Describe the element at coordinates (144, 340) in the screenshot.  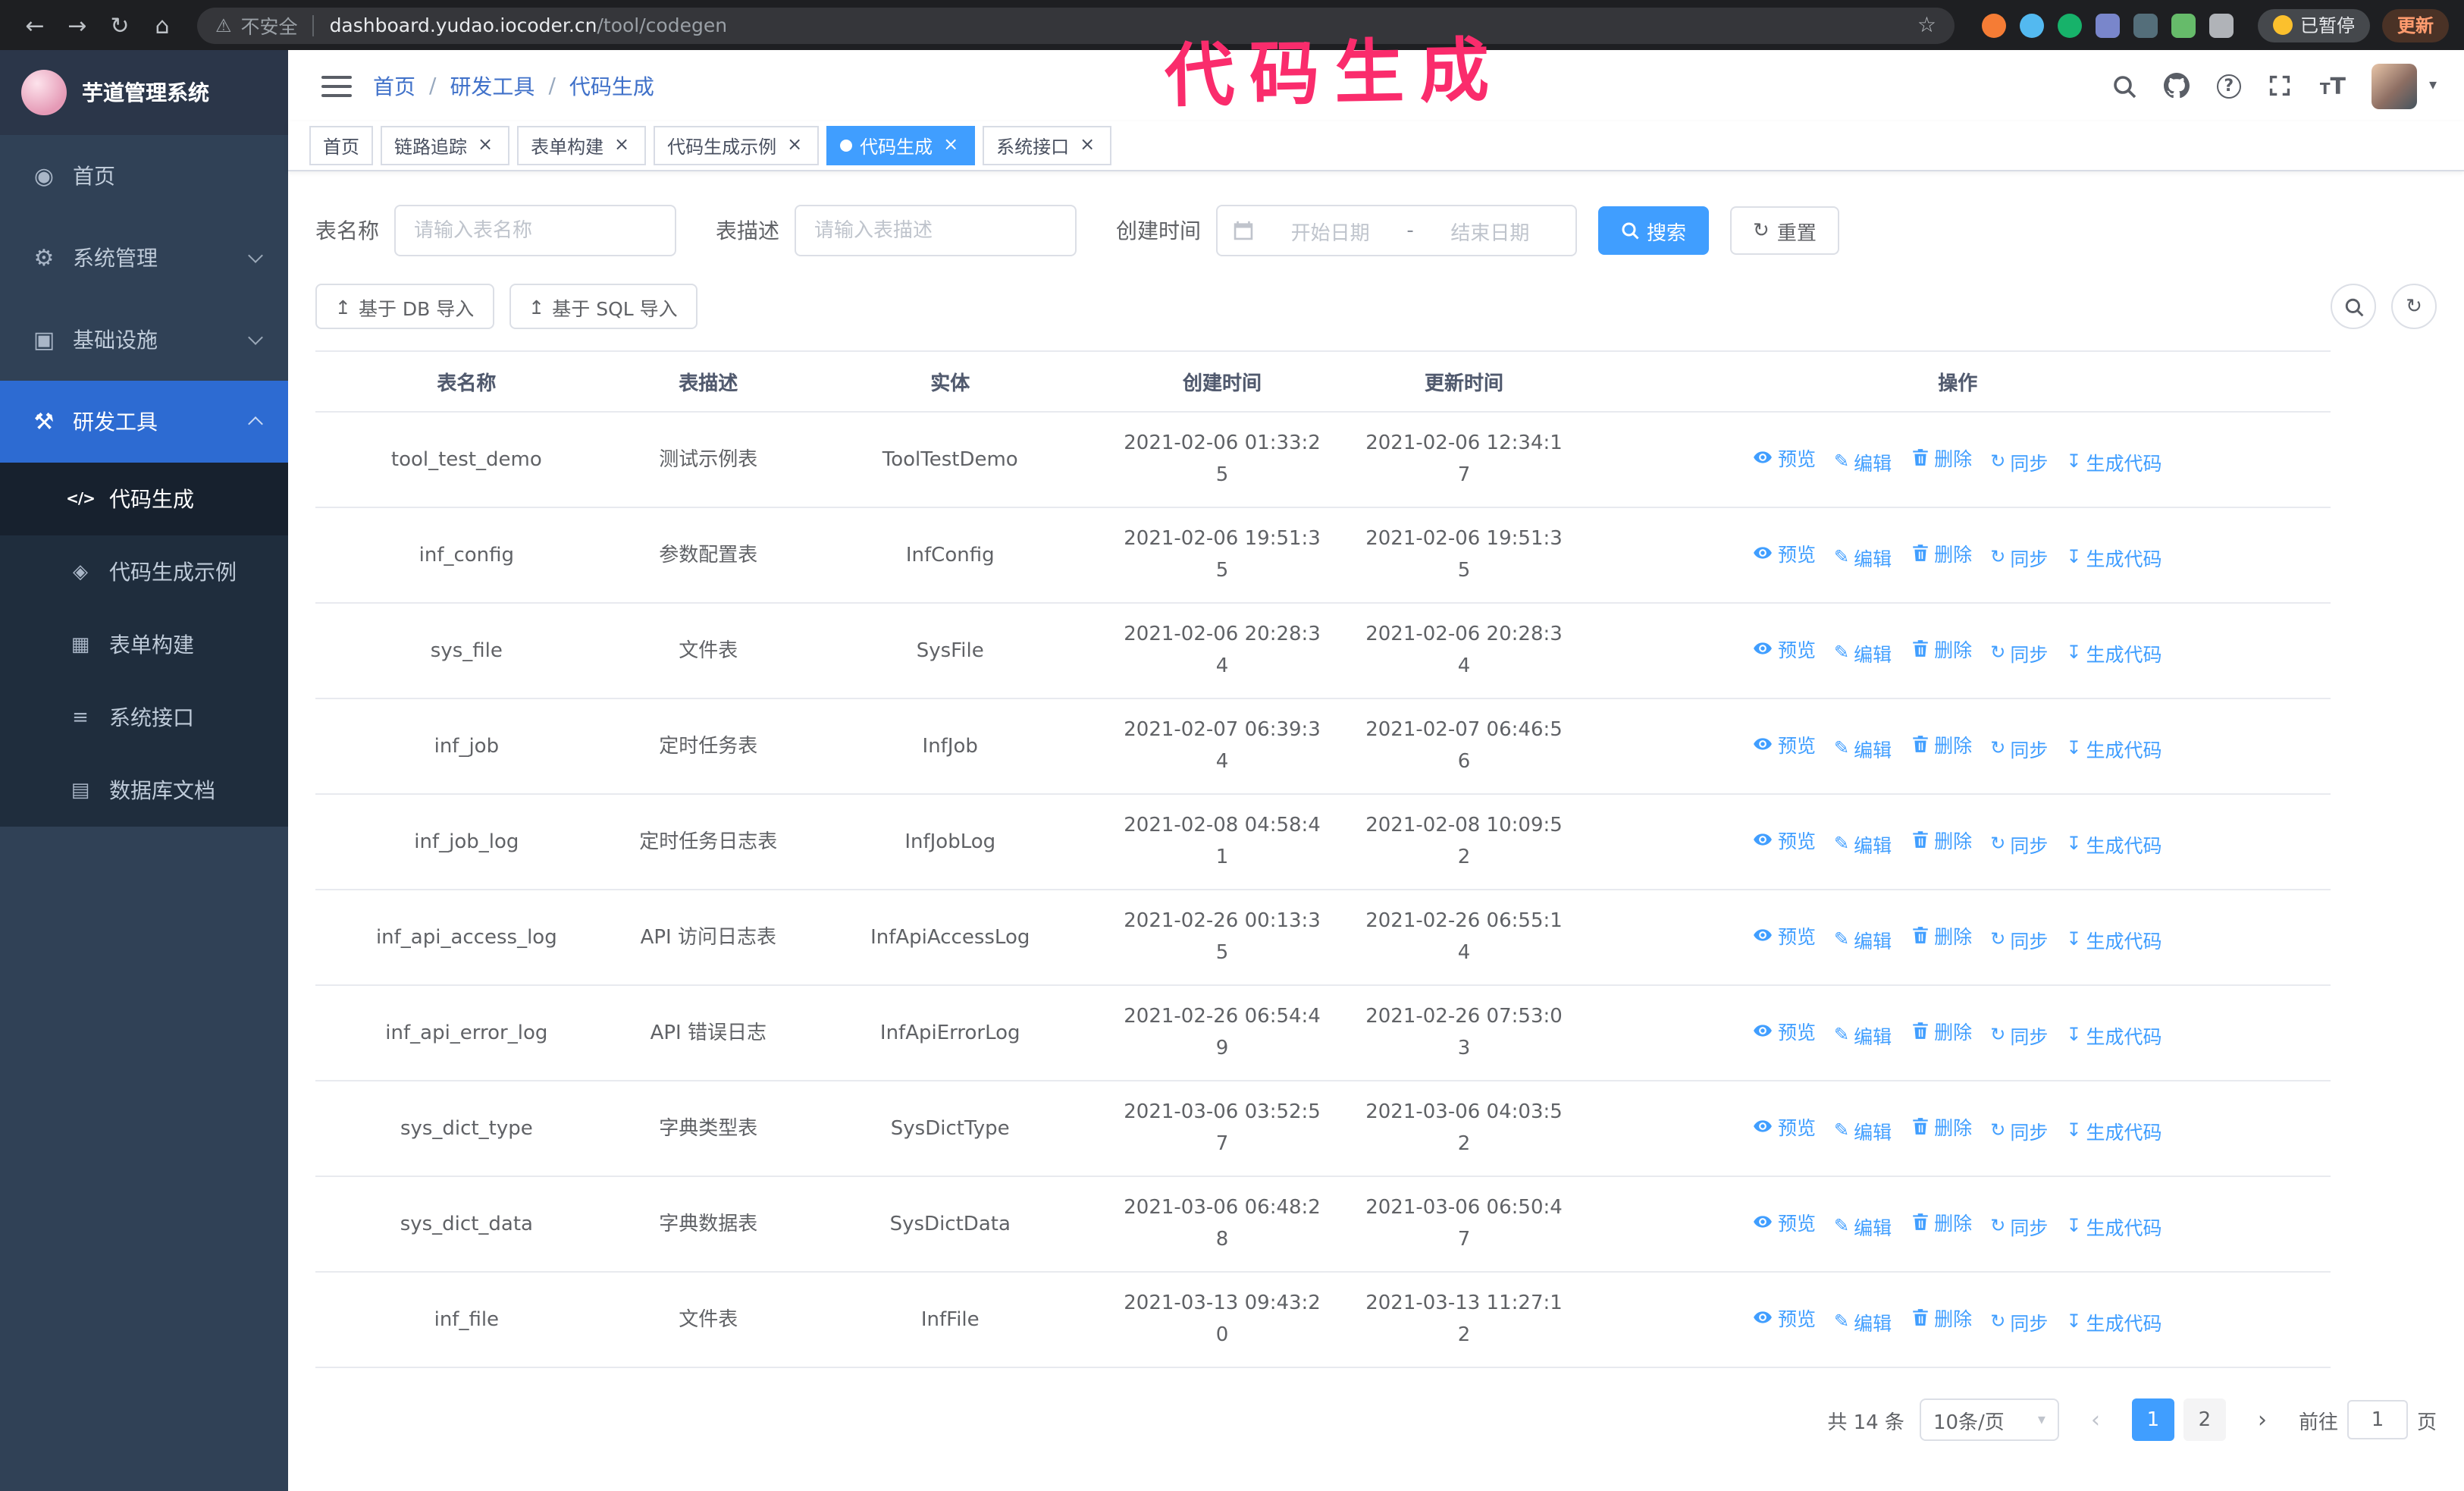
I see `sidebar-item-infra: ▣ 基础设施` at that location.